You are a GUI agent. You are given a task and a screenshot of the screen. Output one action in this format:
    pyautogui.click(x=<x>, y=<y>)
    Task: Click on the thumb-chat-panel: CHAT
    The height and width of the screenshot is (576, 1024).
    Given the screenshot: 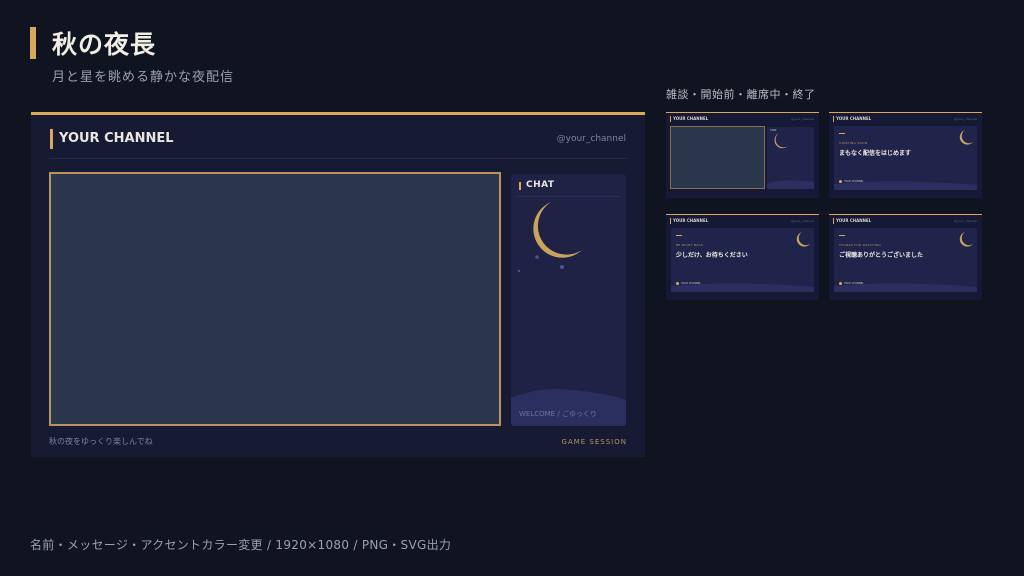 What is the action you would take?
    pyautogui.click(x=790, y=158)
    